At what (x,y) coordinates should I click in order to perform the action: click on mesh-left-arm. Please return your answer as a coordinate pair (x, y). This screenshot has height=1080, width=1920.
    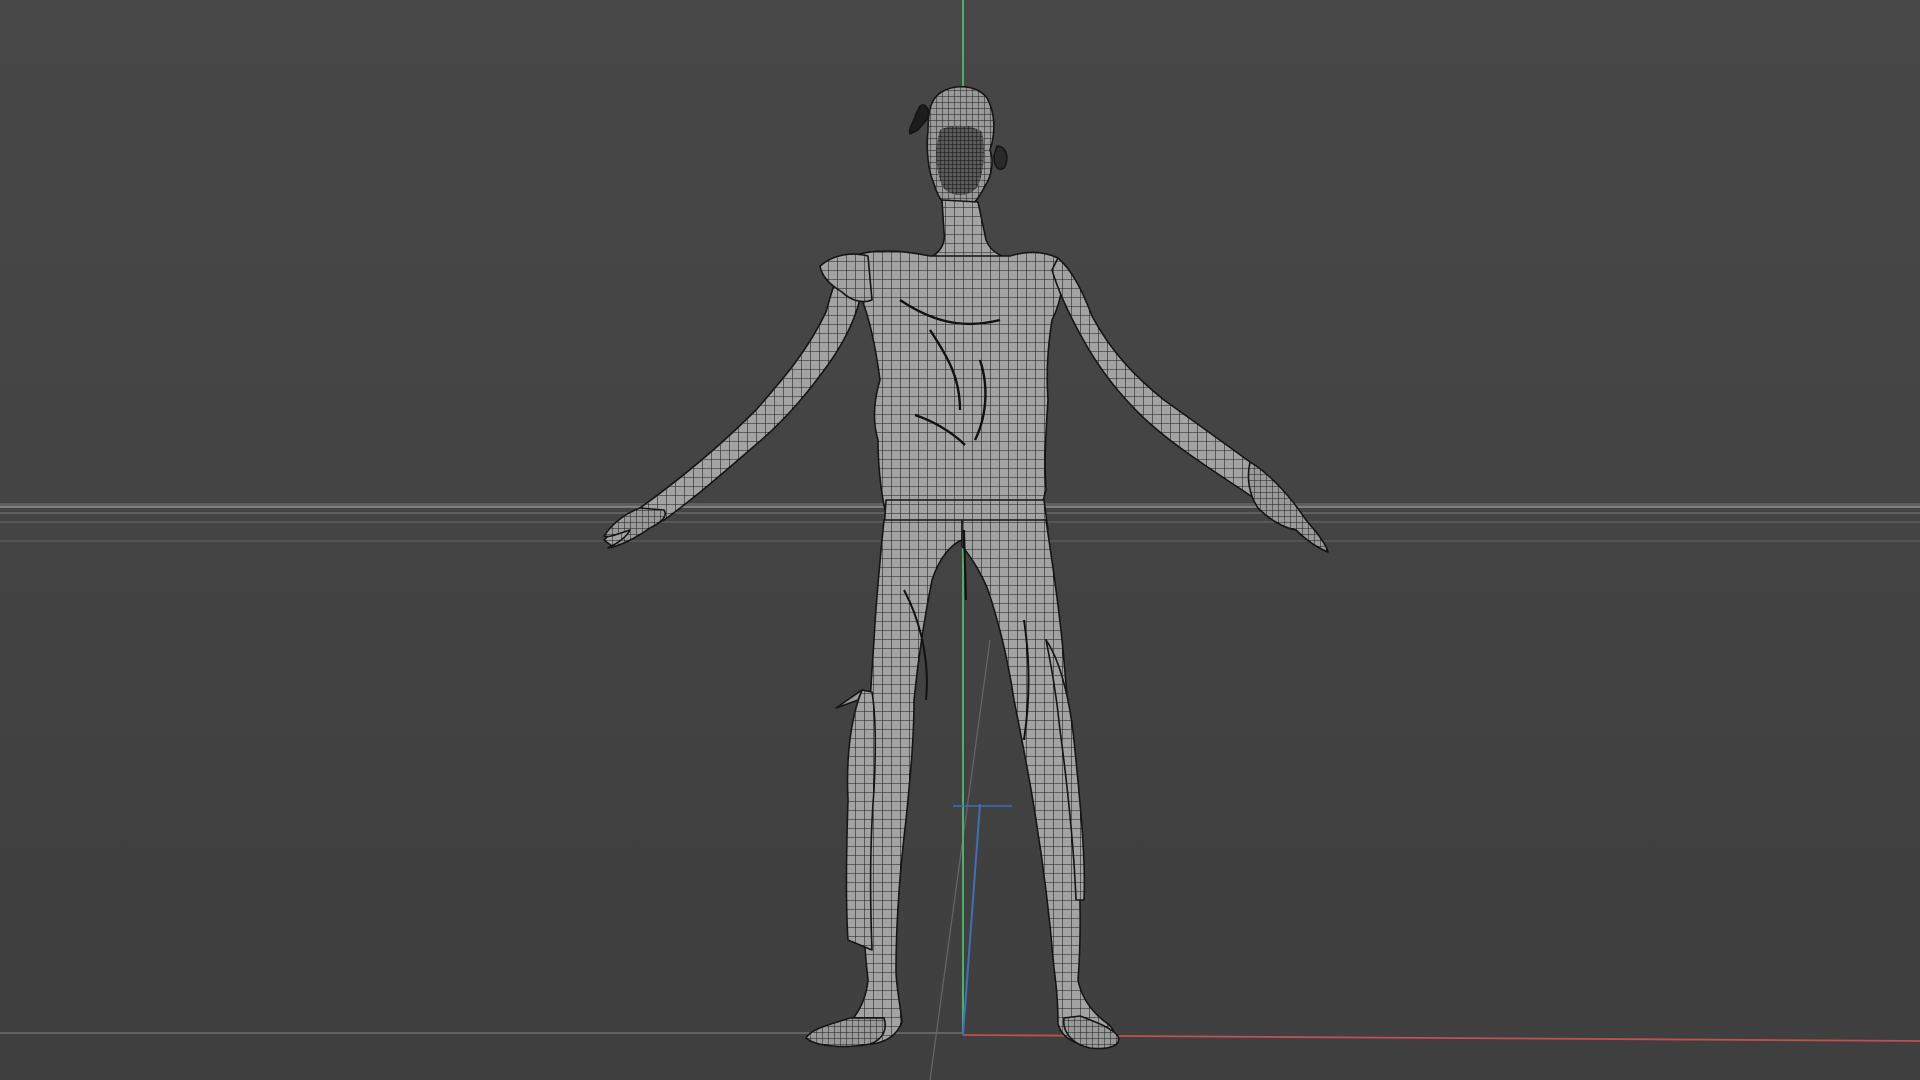
    Looking at the image, I should click on (733, 402).